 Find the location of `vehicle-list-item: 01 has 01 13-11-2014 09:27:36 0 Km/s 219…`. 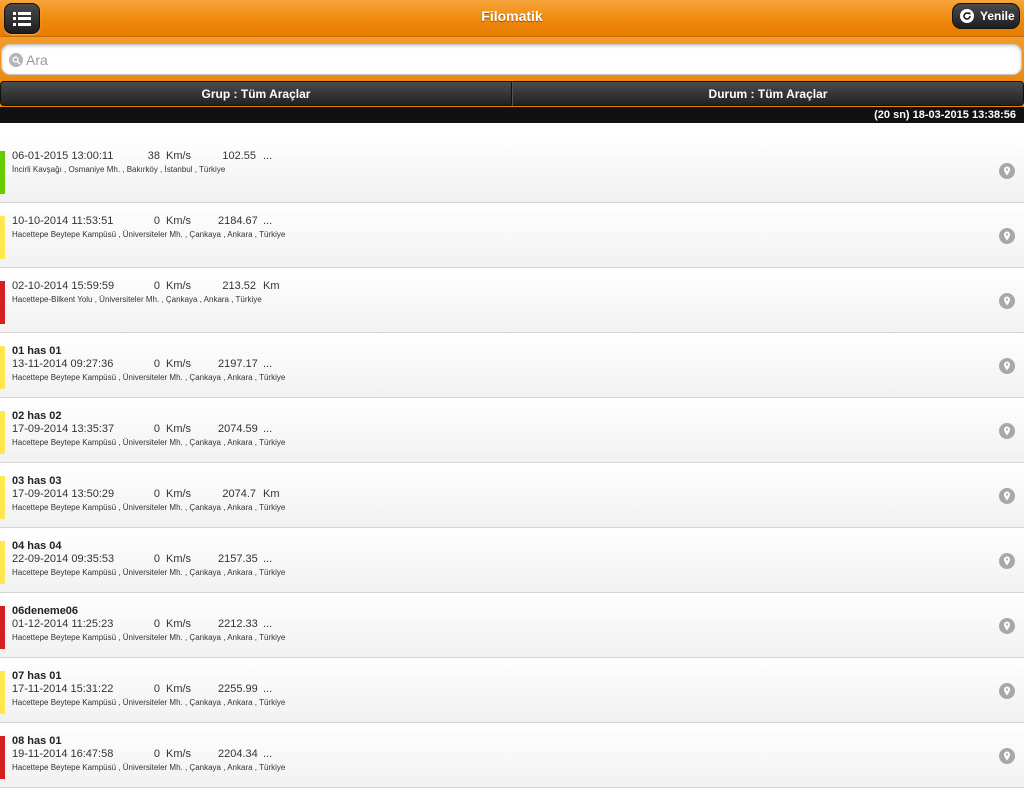

vehicle-list-item: 01 has 01 13-11-2014 09:27:36 0 Km/s 219… is located at coordinates (512, 365).